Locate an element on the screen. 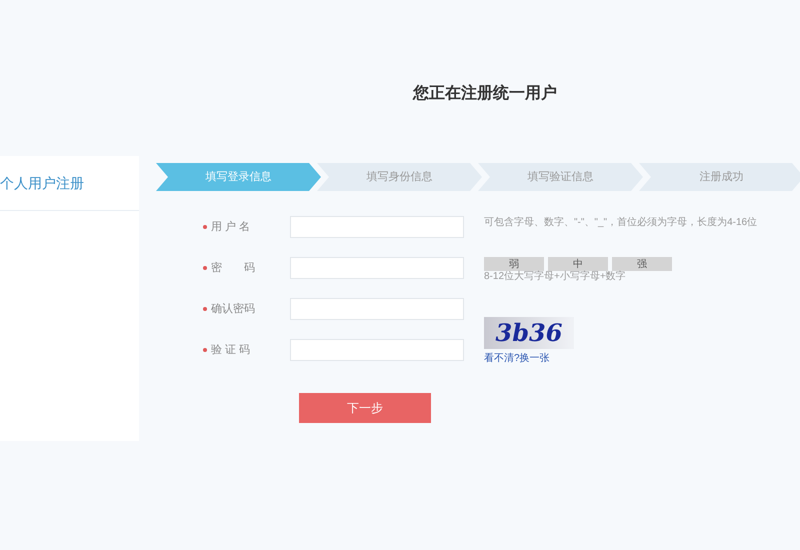  strength-segment: 中 is located at coordinates (578, 264).